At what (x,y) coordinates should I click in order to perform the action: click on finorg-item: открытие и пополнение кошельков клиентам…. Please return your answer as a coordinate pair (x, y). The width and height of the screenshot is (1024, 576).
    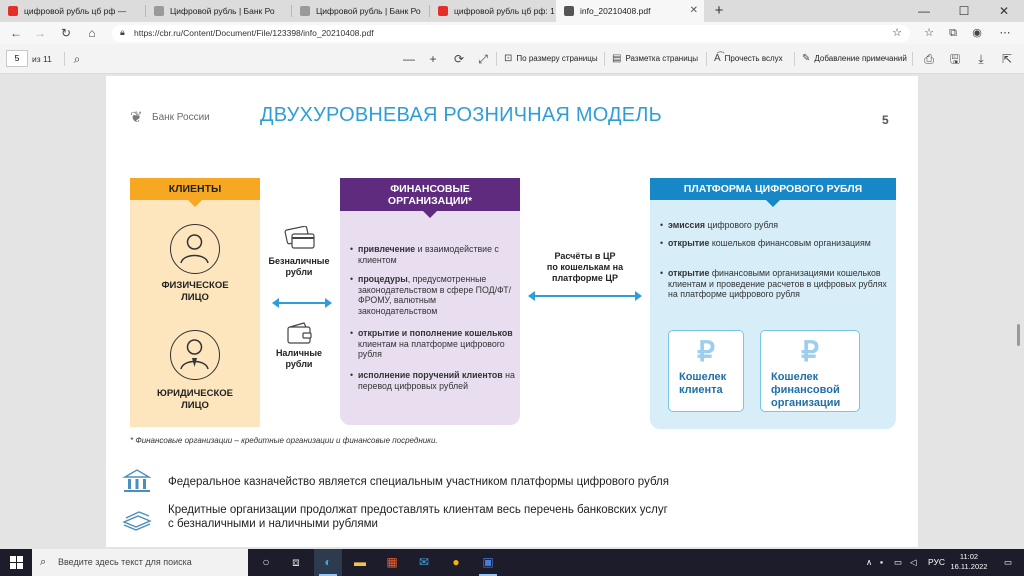
    Looking at the image, I should click on (433, 344).